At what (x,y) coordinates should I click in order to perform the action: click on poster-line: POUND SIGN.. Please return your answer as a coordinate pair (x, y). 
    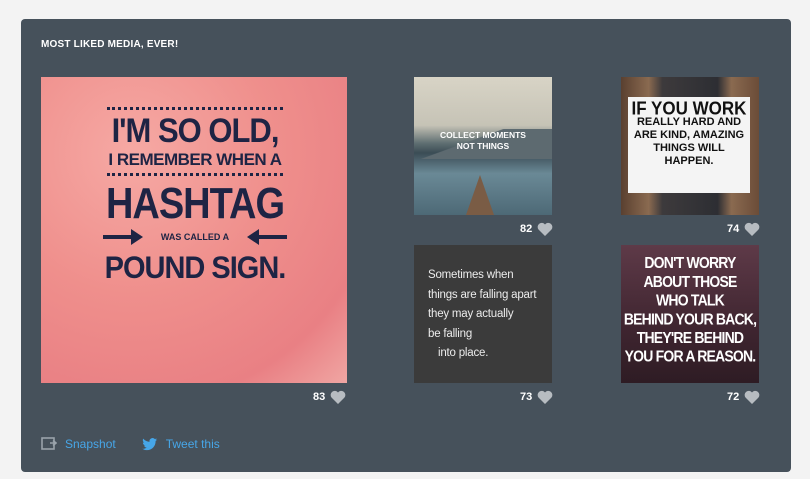
    Looking at the image, I should click on (195, 268).